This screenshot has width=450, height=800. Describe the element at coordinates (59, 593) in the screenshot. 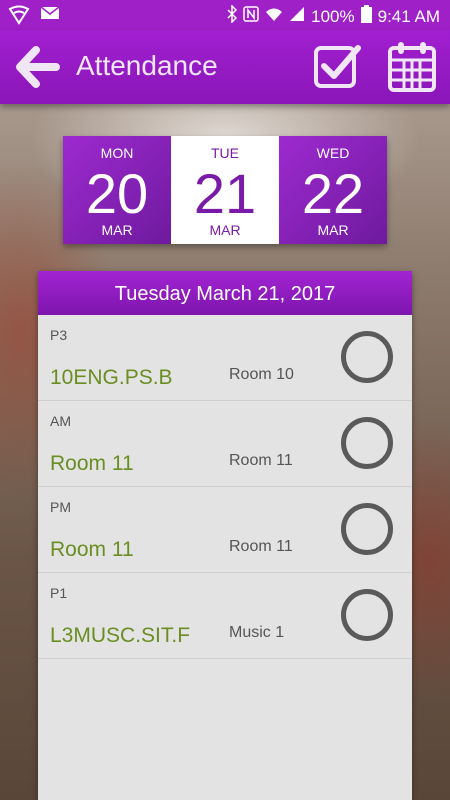

I see `period-label: P1` at that location.